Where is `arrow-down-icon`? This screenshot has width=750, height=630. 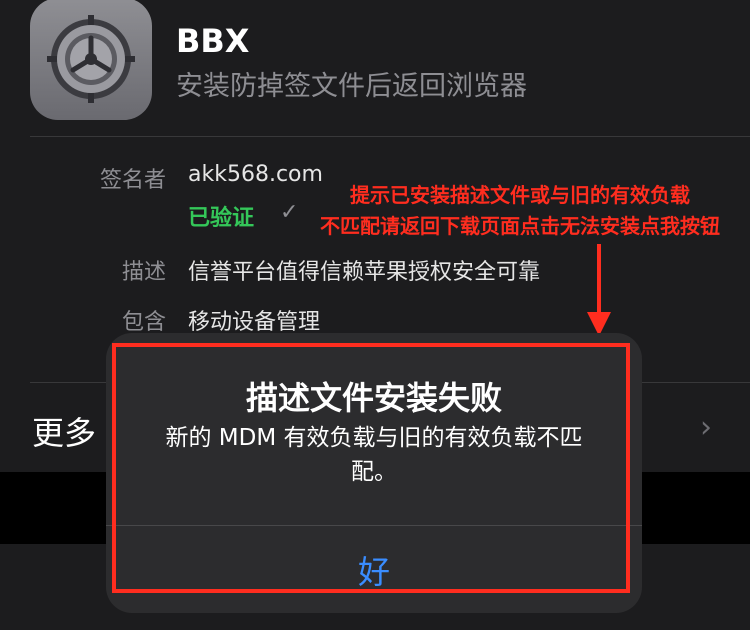
arrow-down-icon is located at coordinates (599, 280).